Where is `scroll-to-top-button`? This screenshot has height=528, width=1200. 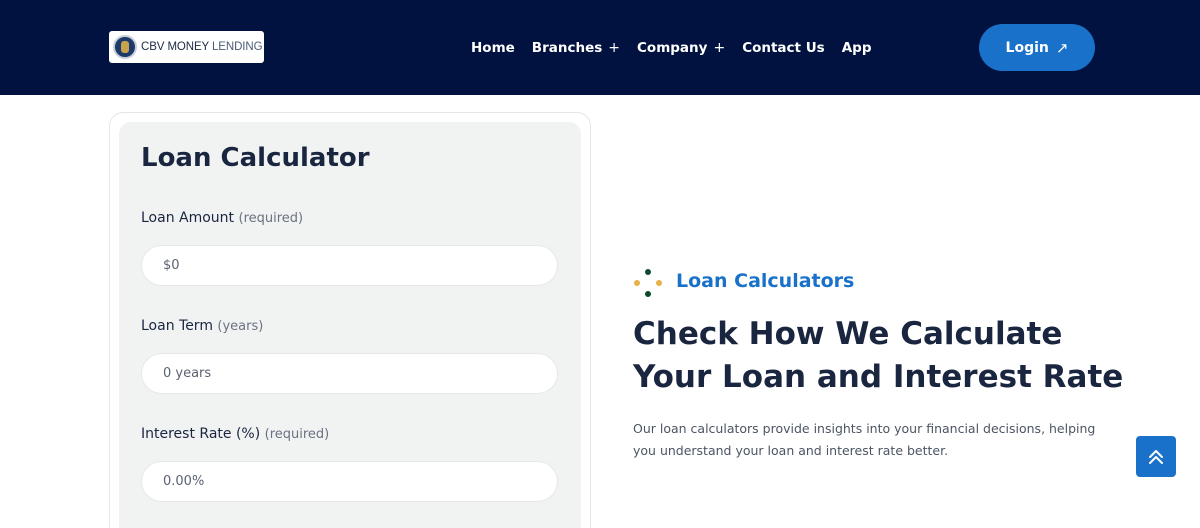
scroll-to-top-button is located at coordinates (1156, 456).